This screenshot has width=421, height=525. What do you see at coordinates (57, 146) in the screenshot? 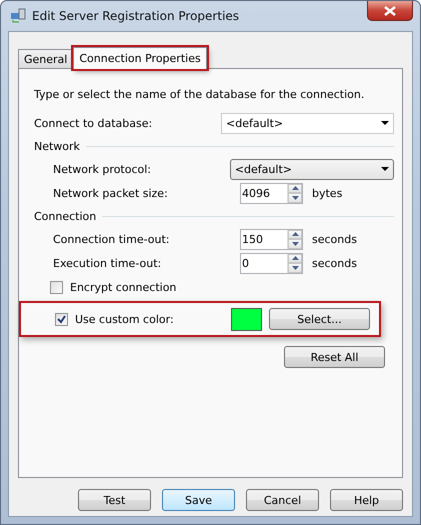
I see `group-title: Network` at bounding box center [57, 146].